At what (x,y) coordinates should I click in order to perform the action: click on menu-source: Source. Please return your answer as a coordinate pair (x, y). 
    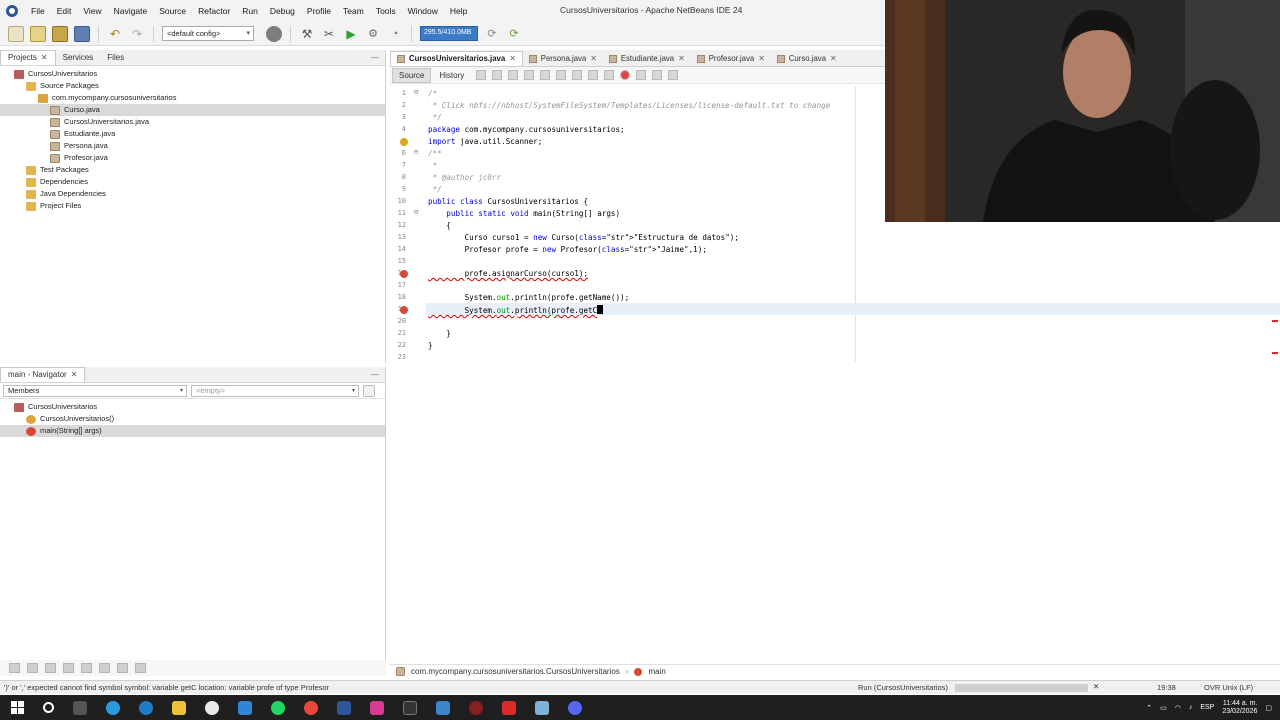
    Looking at the image, I should click on (172, 11).